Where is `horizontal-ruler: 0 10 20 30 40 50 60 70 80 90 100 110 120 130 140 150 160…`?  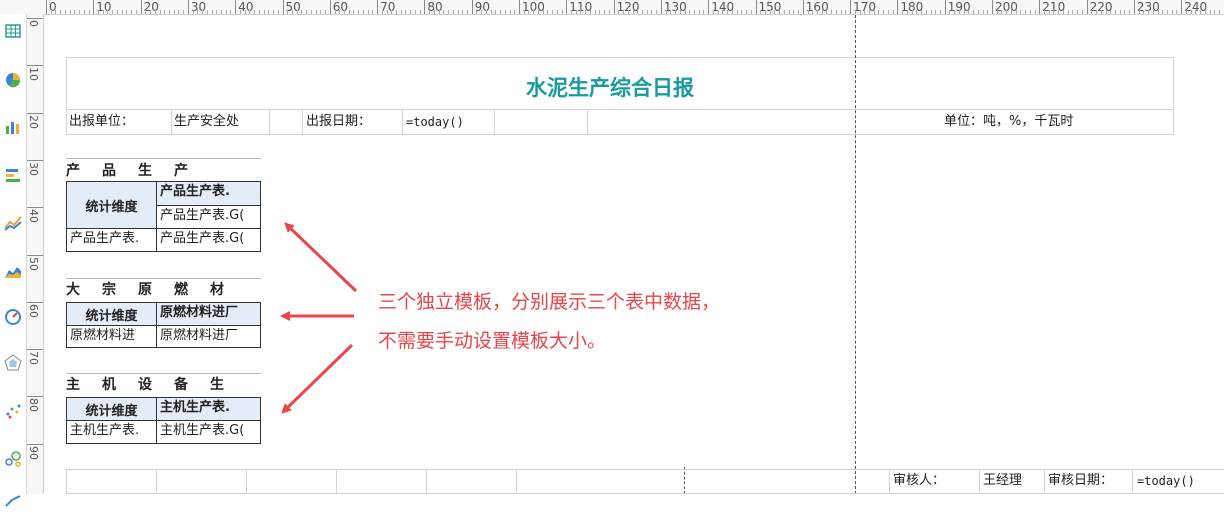 horizontal-ruler: 0 10 20 30 40 50 60 70 80 90 100 110 120 130 140 150 160… is located at coordinates (612, 7).